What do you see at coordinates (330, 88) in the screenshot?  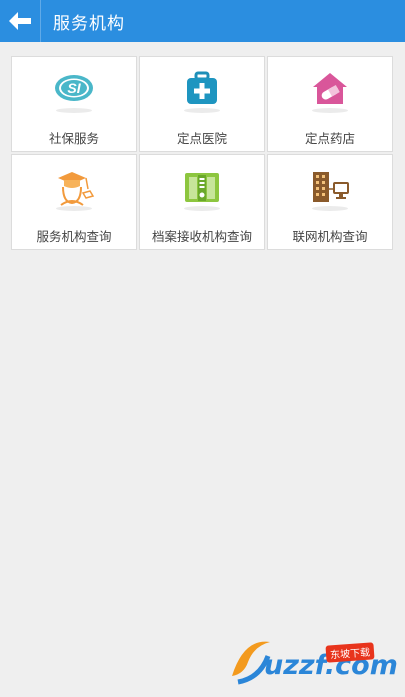 I see `pharmacy-icon` at bounding box center [330, 88].